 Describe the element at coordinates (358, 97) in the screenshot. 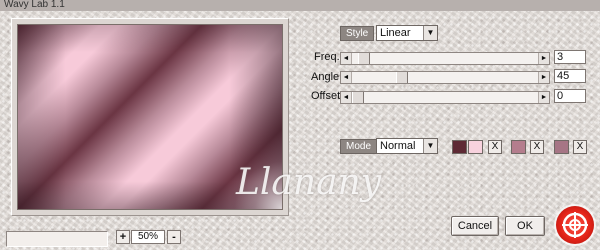

I see `offset-slider-thumb` at that location.